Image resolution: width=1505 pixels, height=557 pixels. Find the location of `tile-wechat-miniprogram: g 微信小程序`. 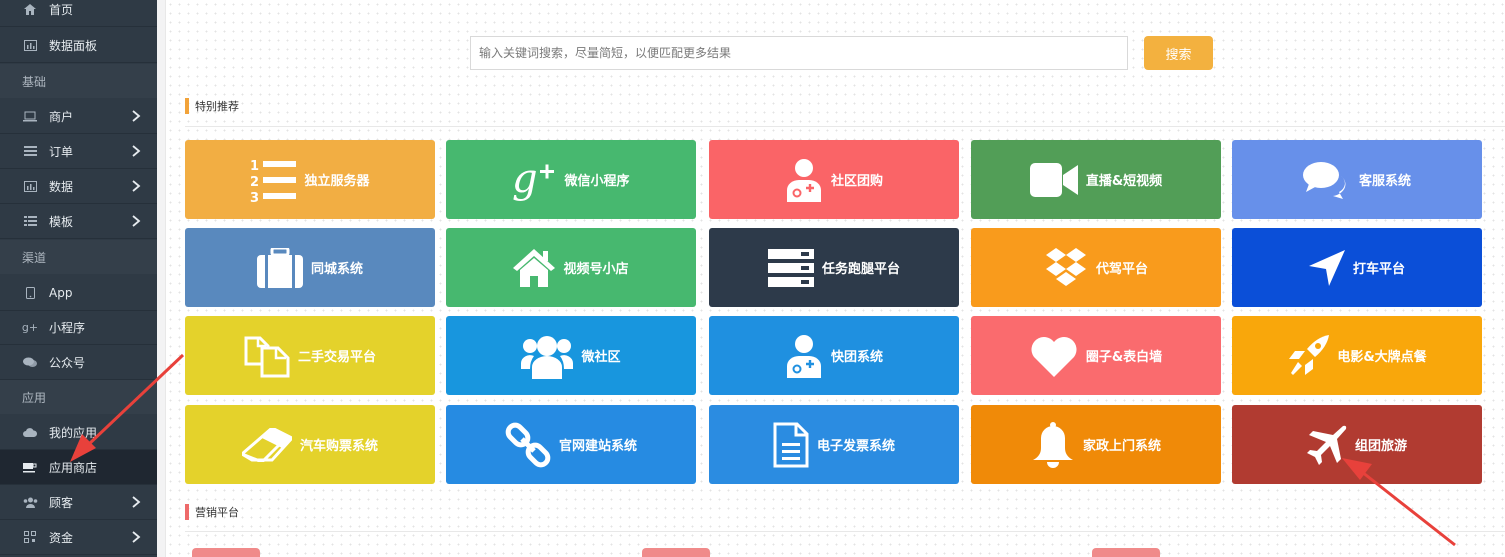

tile-wechat-miniprogram: g 微信小程序 is located at coordinates (571, 179).